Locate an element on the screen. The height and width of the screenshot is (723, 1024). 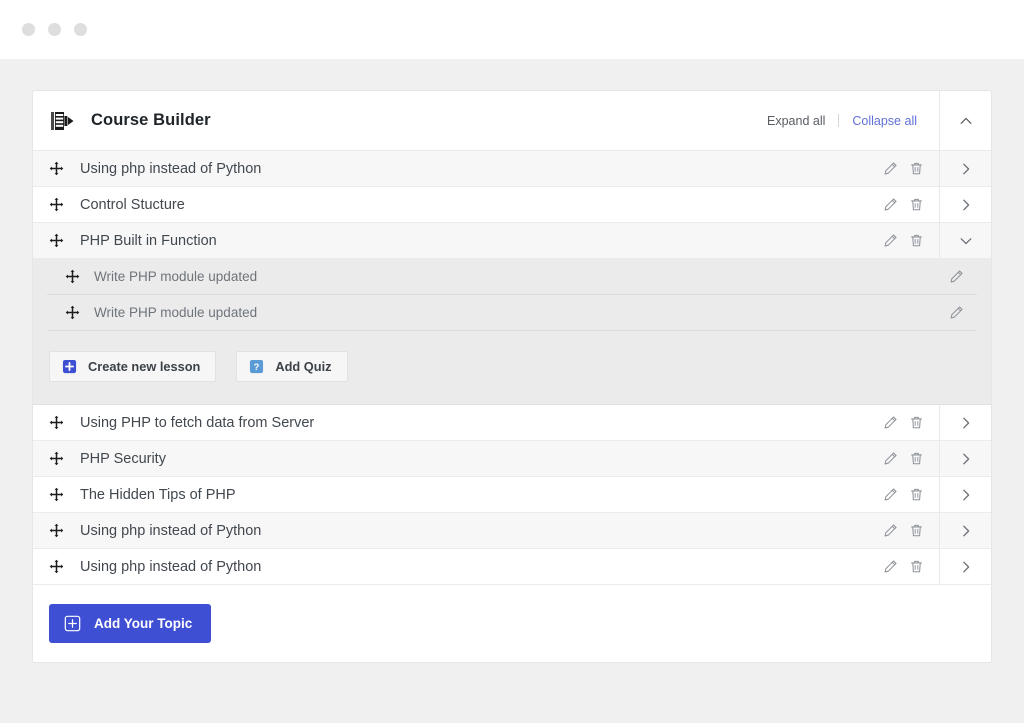
panel-action-buttons: Create new lesson ? Add Quiz is located at coordinates (512, 356).